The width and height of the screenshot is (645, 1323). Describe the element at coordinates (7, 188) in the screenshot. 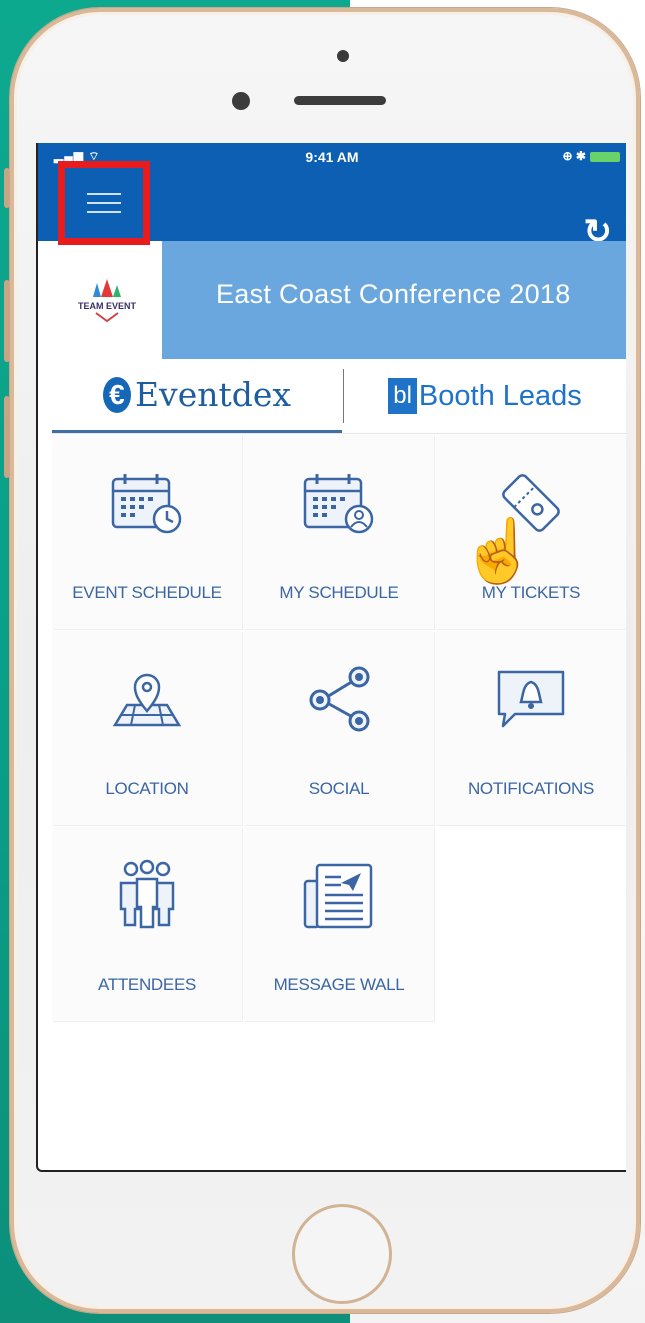

I see `mute-switch` at that location.